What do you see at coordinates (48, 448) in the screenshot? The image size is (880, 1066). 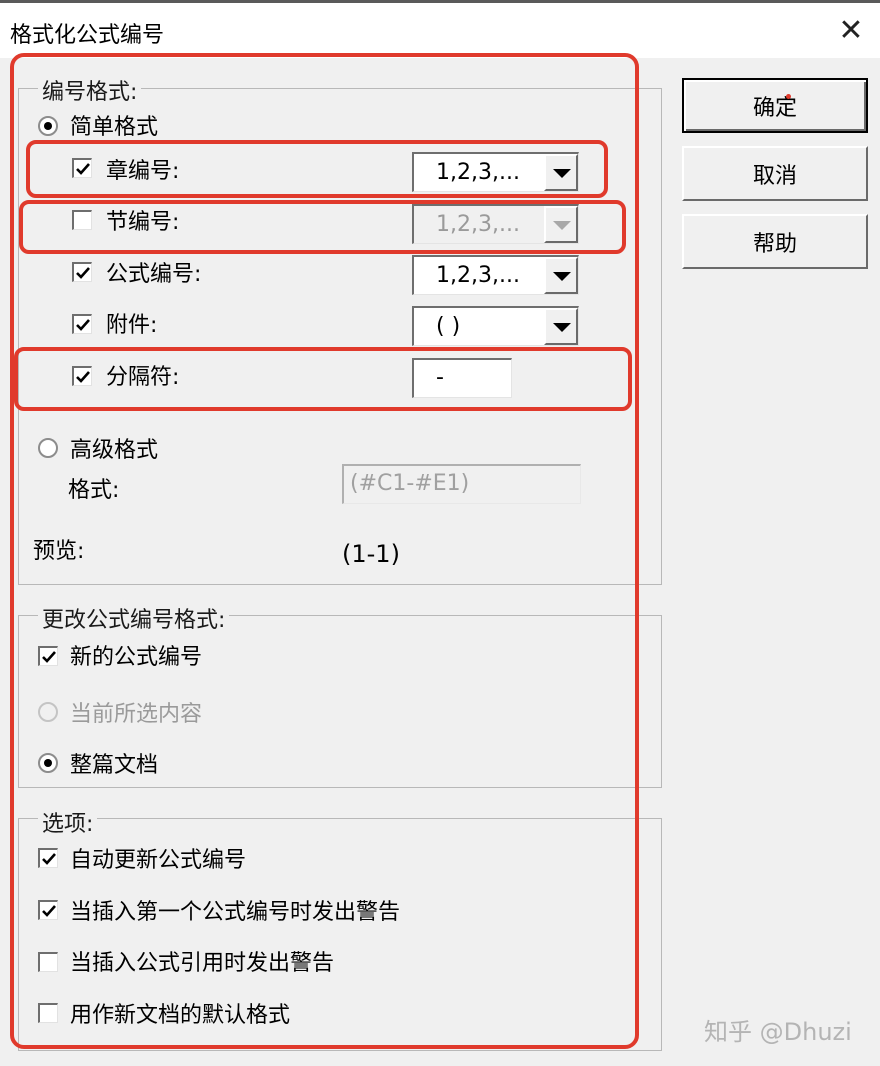 I see `advanced-format-radio` at bounding box center [48, 448].